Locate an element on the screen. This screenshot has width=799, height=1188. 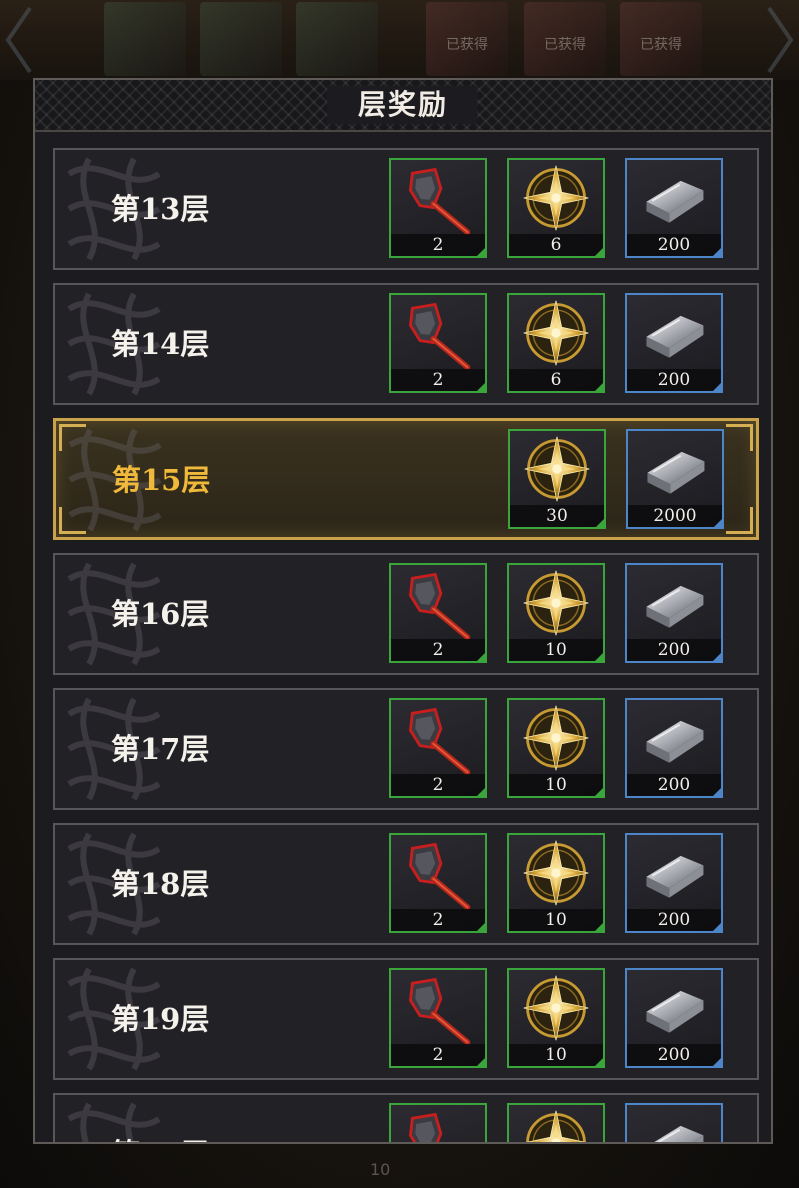
reward-item-slot: 30 is located at coordinates (557, 479).